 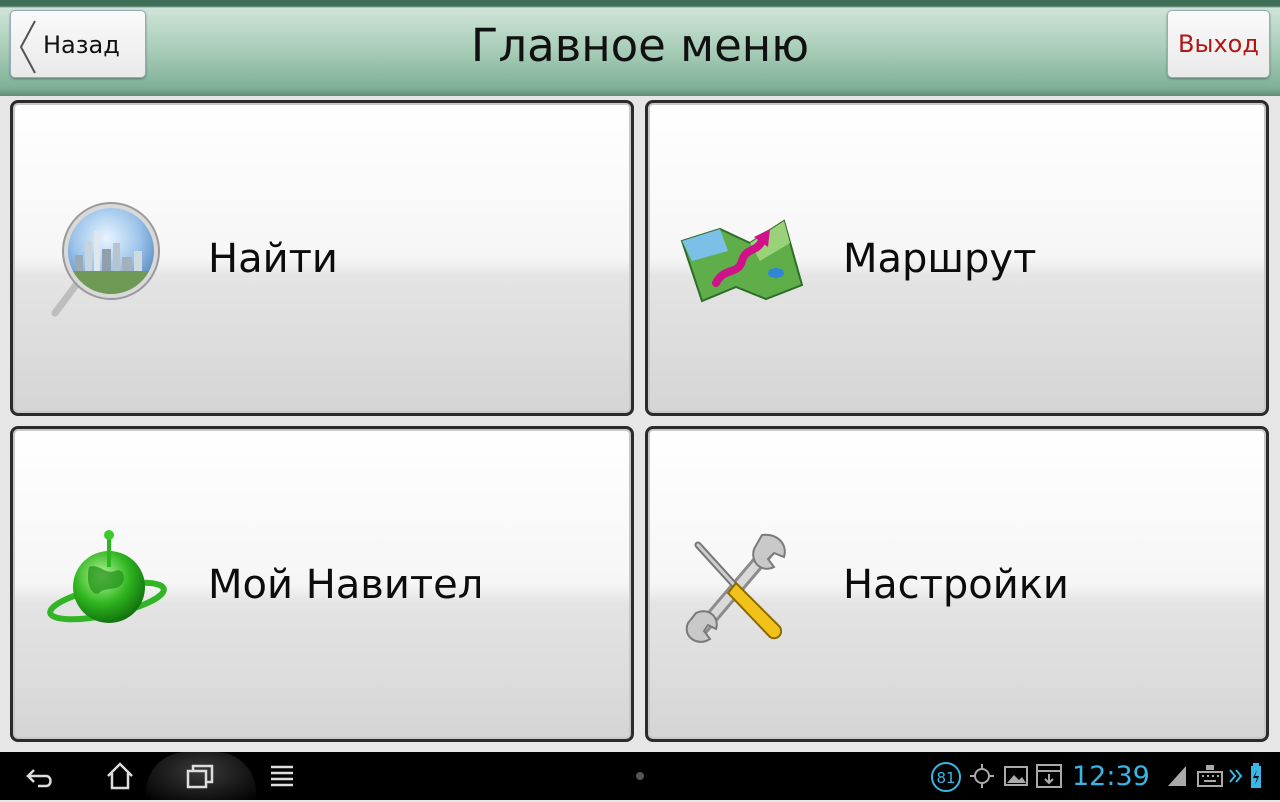 I want to click on page-indicator-dot, so click(x=640, y=776).